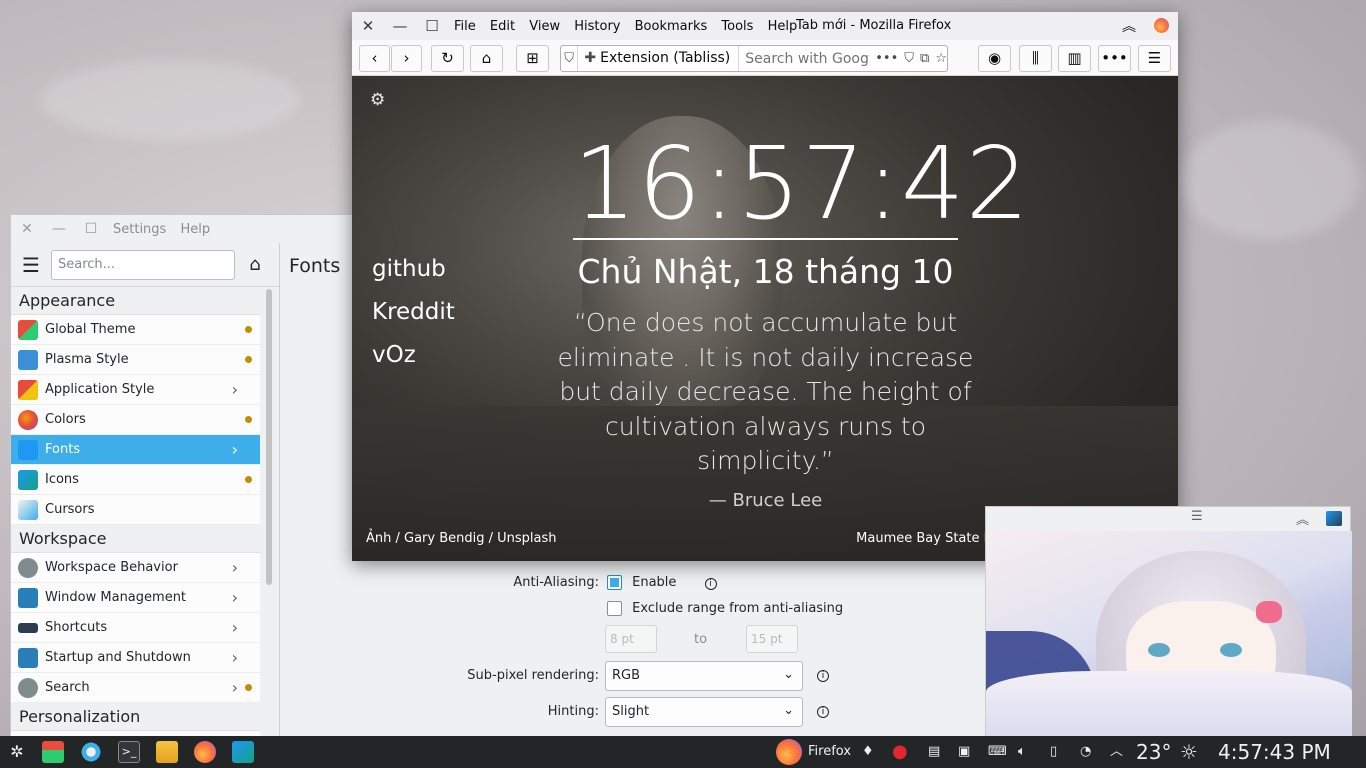  What do you see at coordinates (53, 752) in the screenshot?
I see `store-icon` at bounding box center [53, 752].